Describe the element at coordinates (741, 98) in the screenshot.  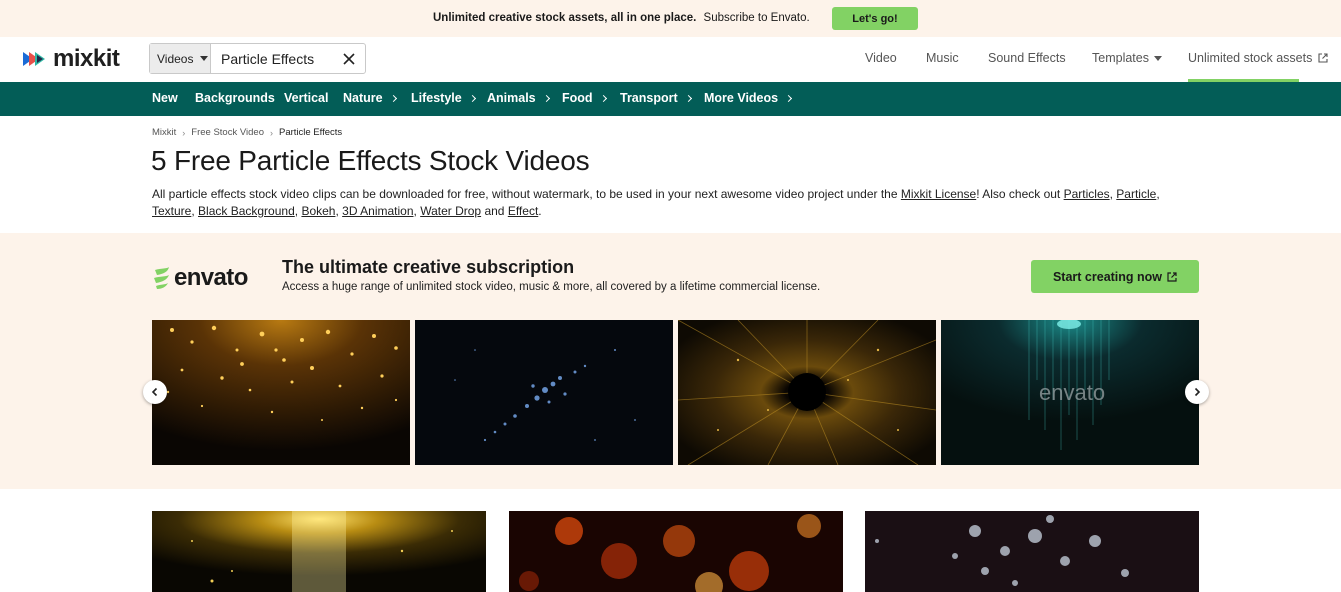
I see `category-label: More Videos` at that location.